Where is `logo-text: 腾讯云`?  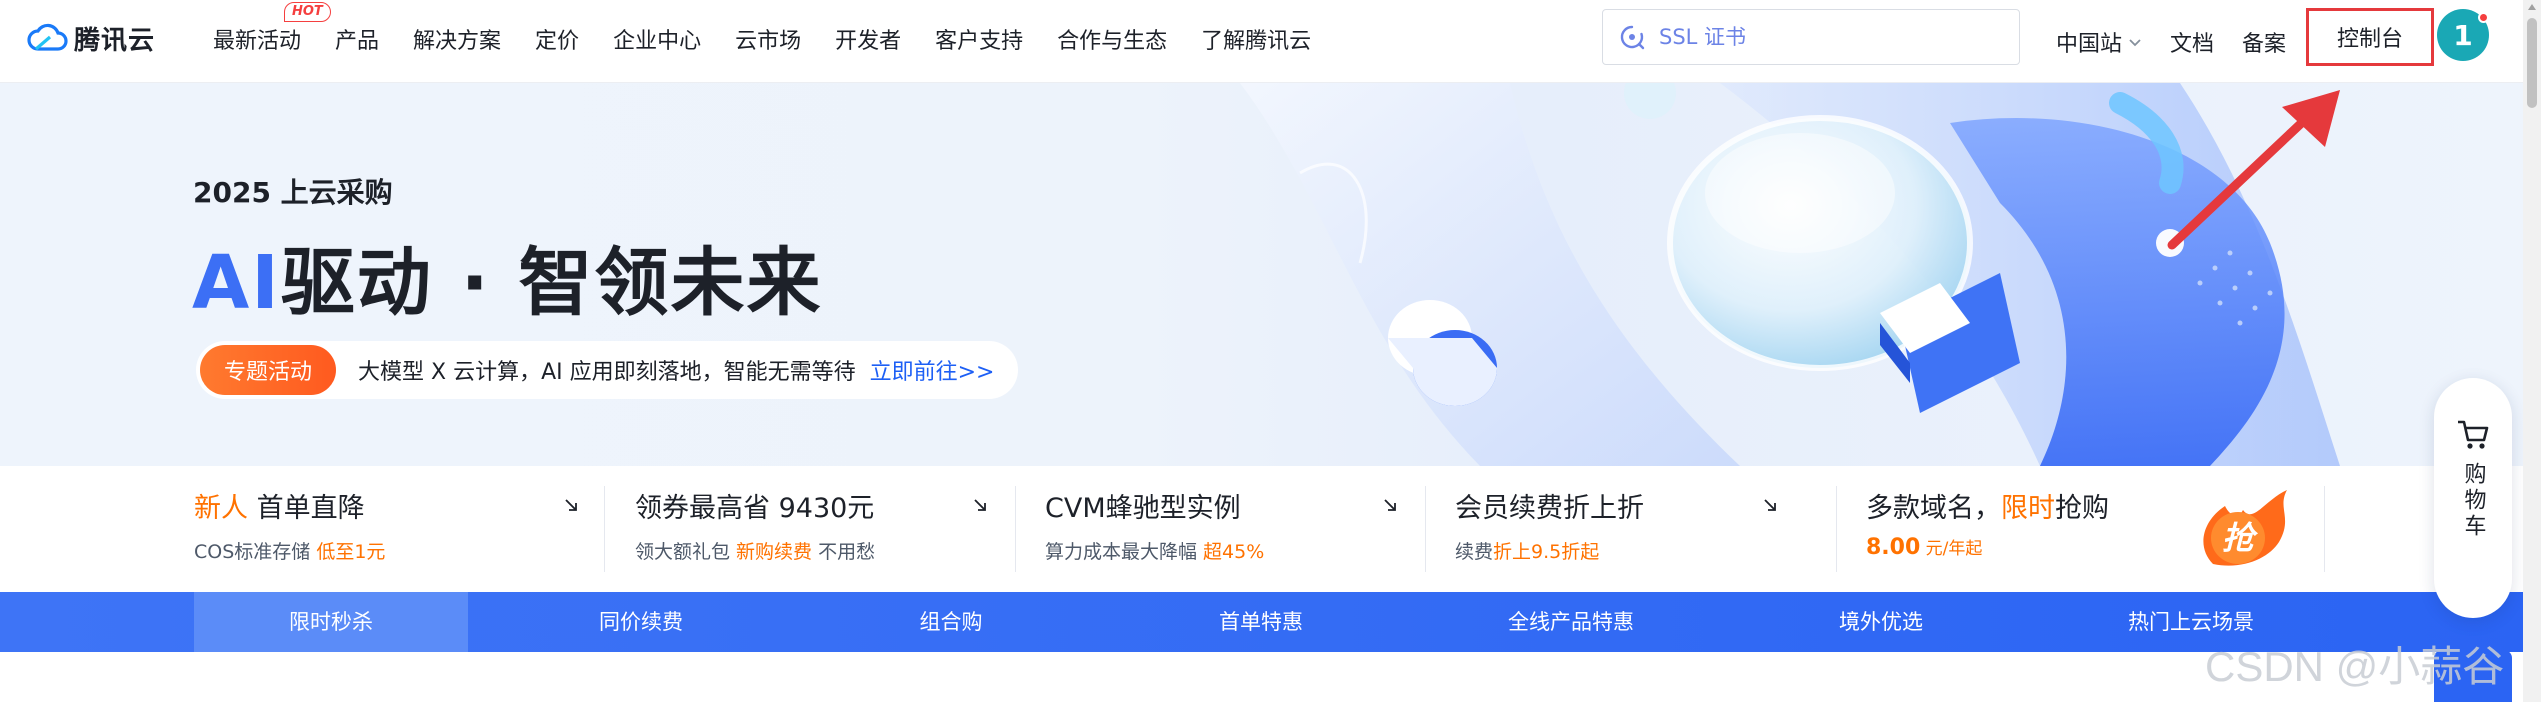 logo-text: 腾讯云 is located at coordinates (115, 40).